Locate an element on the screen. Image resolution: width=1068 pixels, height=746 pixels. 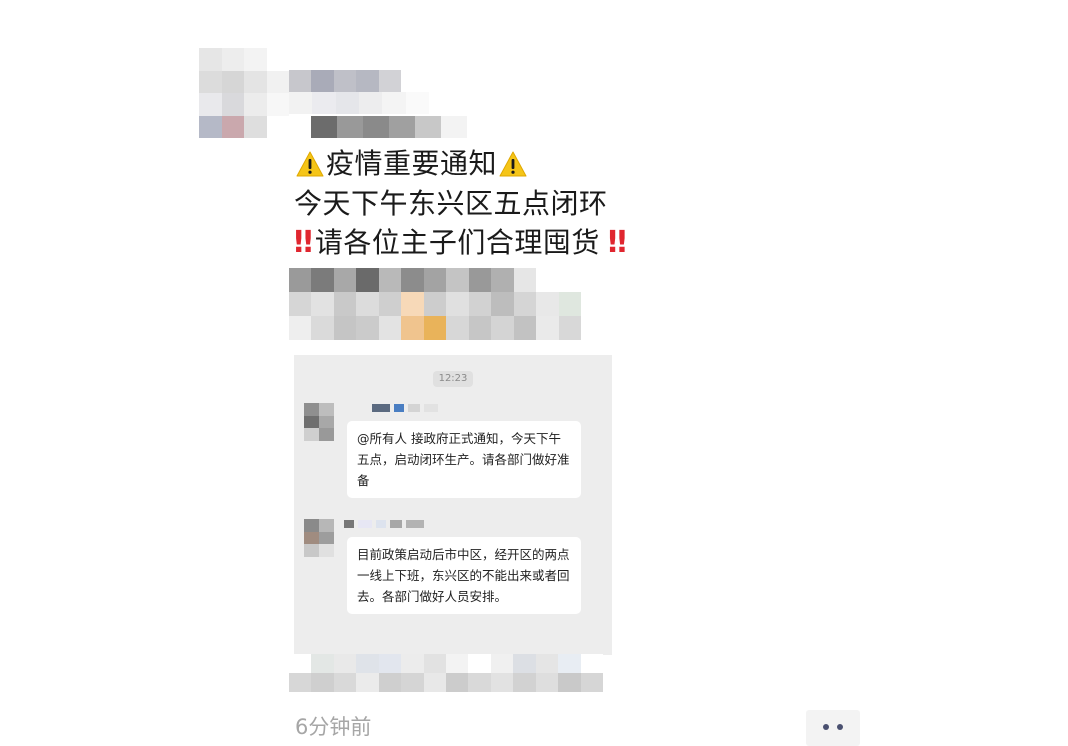
post-line-3-text: 请各位主子们合理囤货 is located at coordinates (457, 242).